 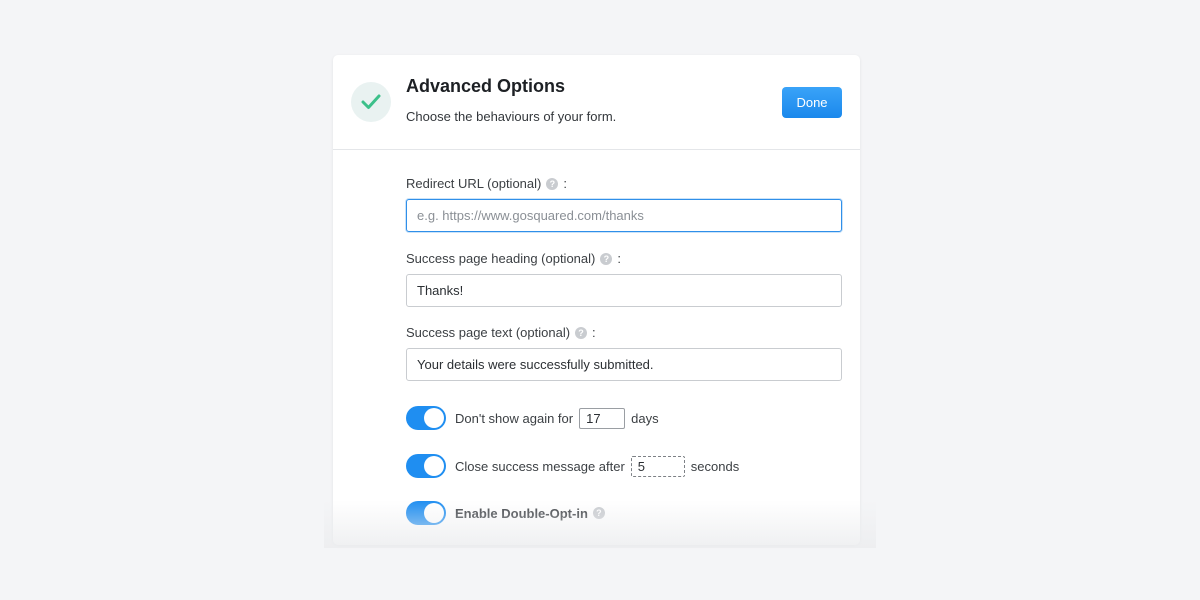 I want to click on dont-show-again-label: Don't show again for, so click(x=514, y=418).